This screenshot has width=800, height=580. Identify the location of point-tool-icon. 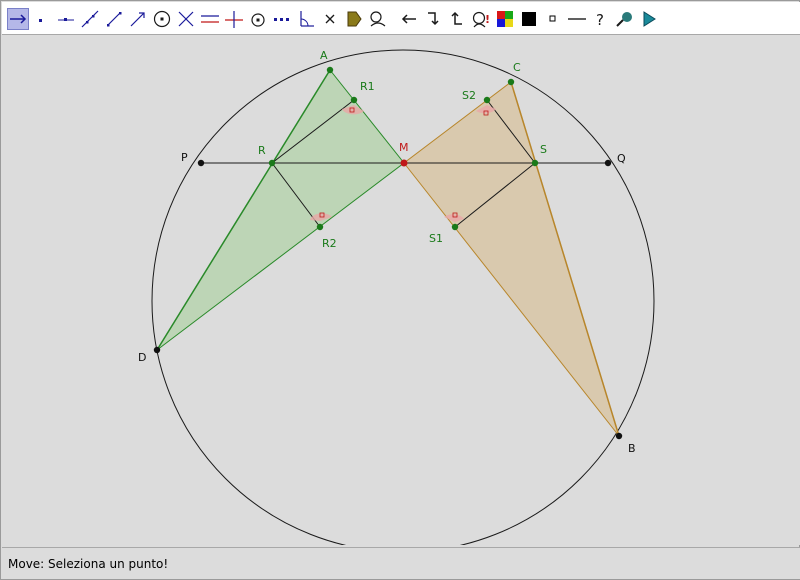
(40, 20).